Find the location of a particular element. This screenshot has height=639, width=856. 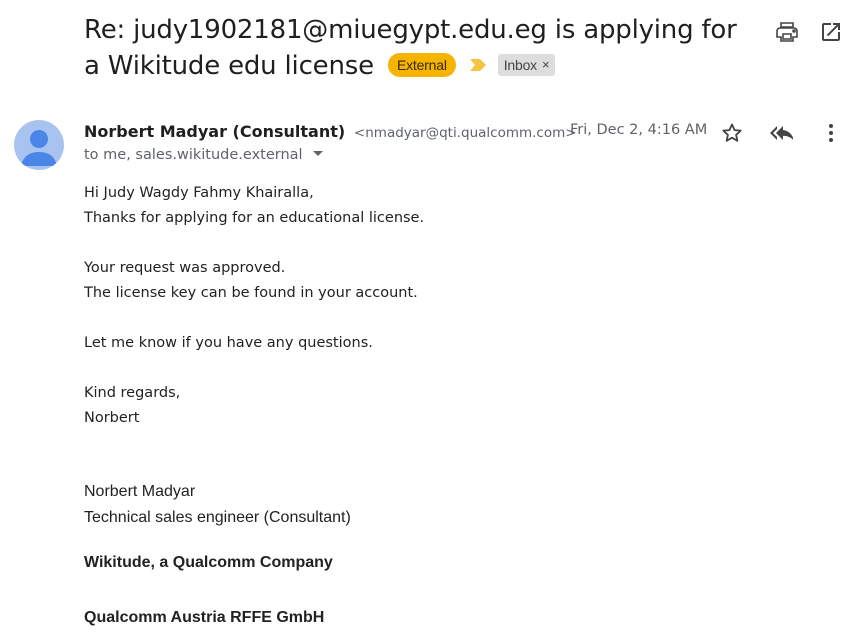

body-line: Let me know if you have any questions. is located at coordinates (228, 343).